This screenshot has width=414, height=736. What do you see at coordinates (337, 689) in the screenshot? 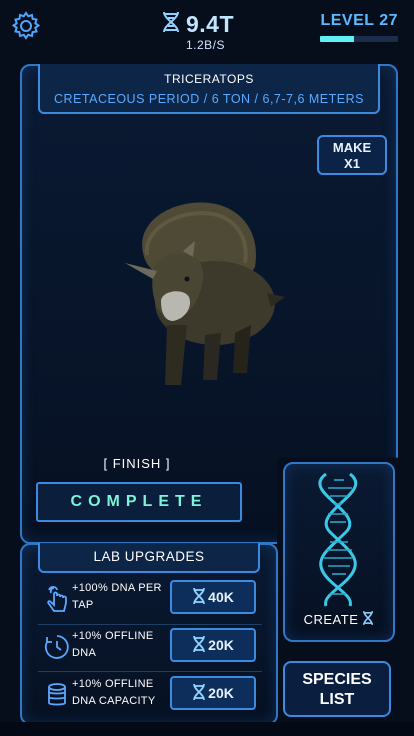
I see `species-list-button: SPECIES LIST` at bounding box center [337, 689].